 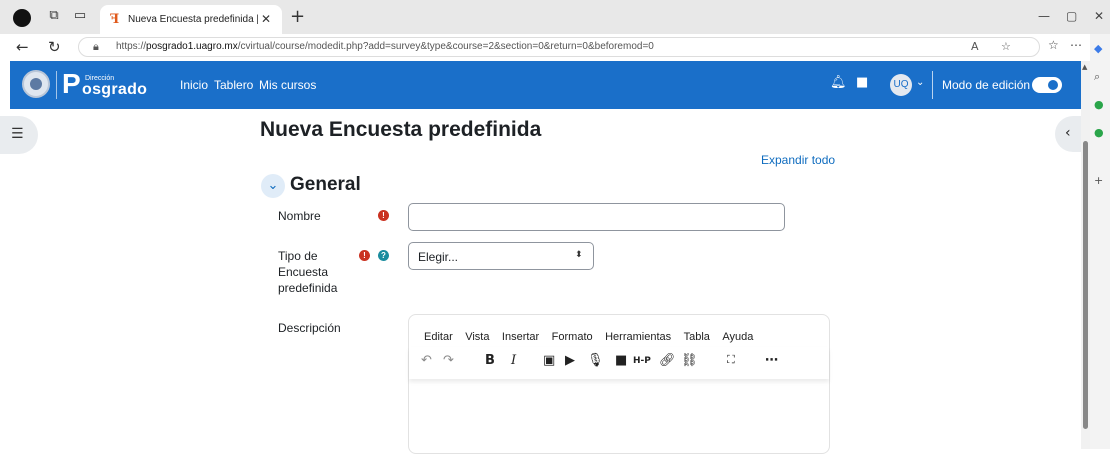 What do you see at coordinates (570, 360) in the screenshot?
I see `media-icon: ▶` at bounding box center [570, 360].